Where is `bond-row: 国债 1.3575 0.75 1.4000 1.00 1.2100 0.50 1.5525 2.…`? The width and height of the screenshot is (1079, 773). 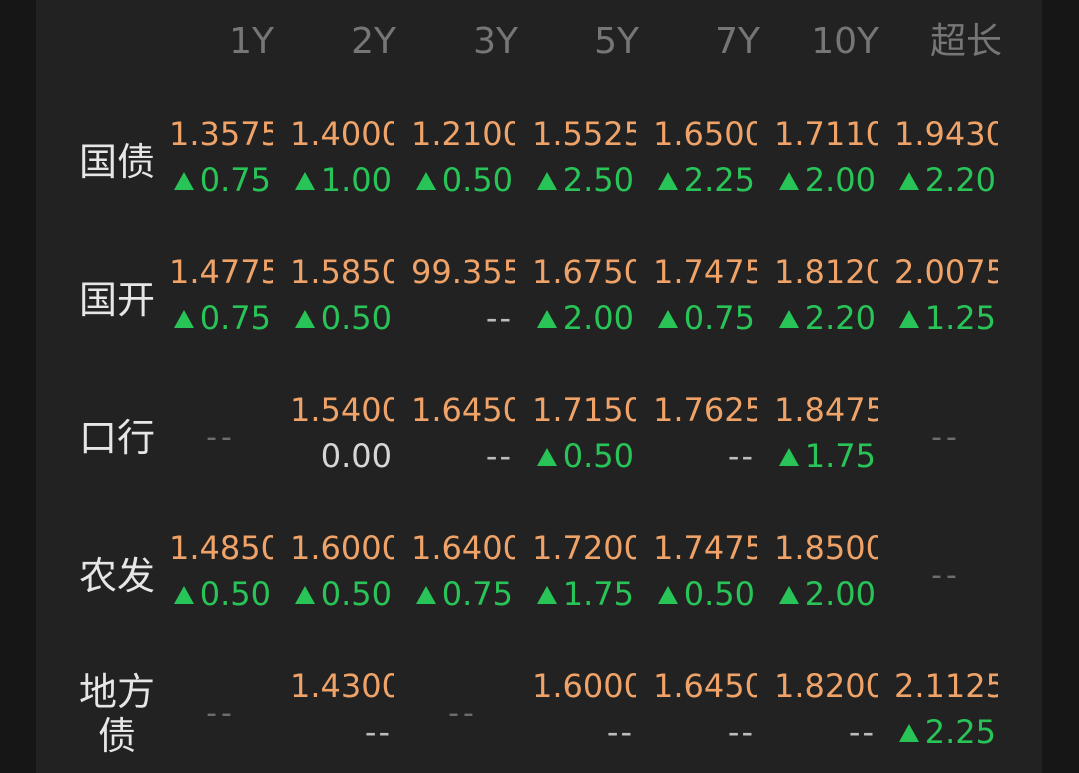 bond-row: 国债 1.3575 0.75 1.4000 1.00 1.2100 0.50 1.5525 2.… is located at coordinates (539, 162).